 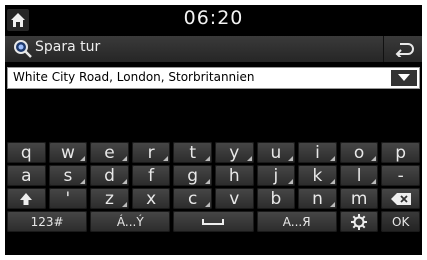 What do you see at coordinates (23, 49) in the screenshot?
I see `search-icon` at bounding box center [23, 49].